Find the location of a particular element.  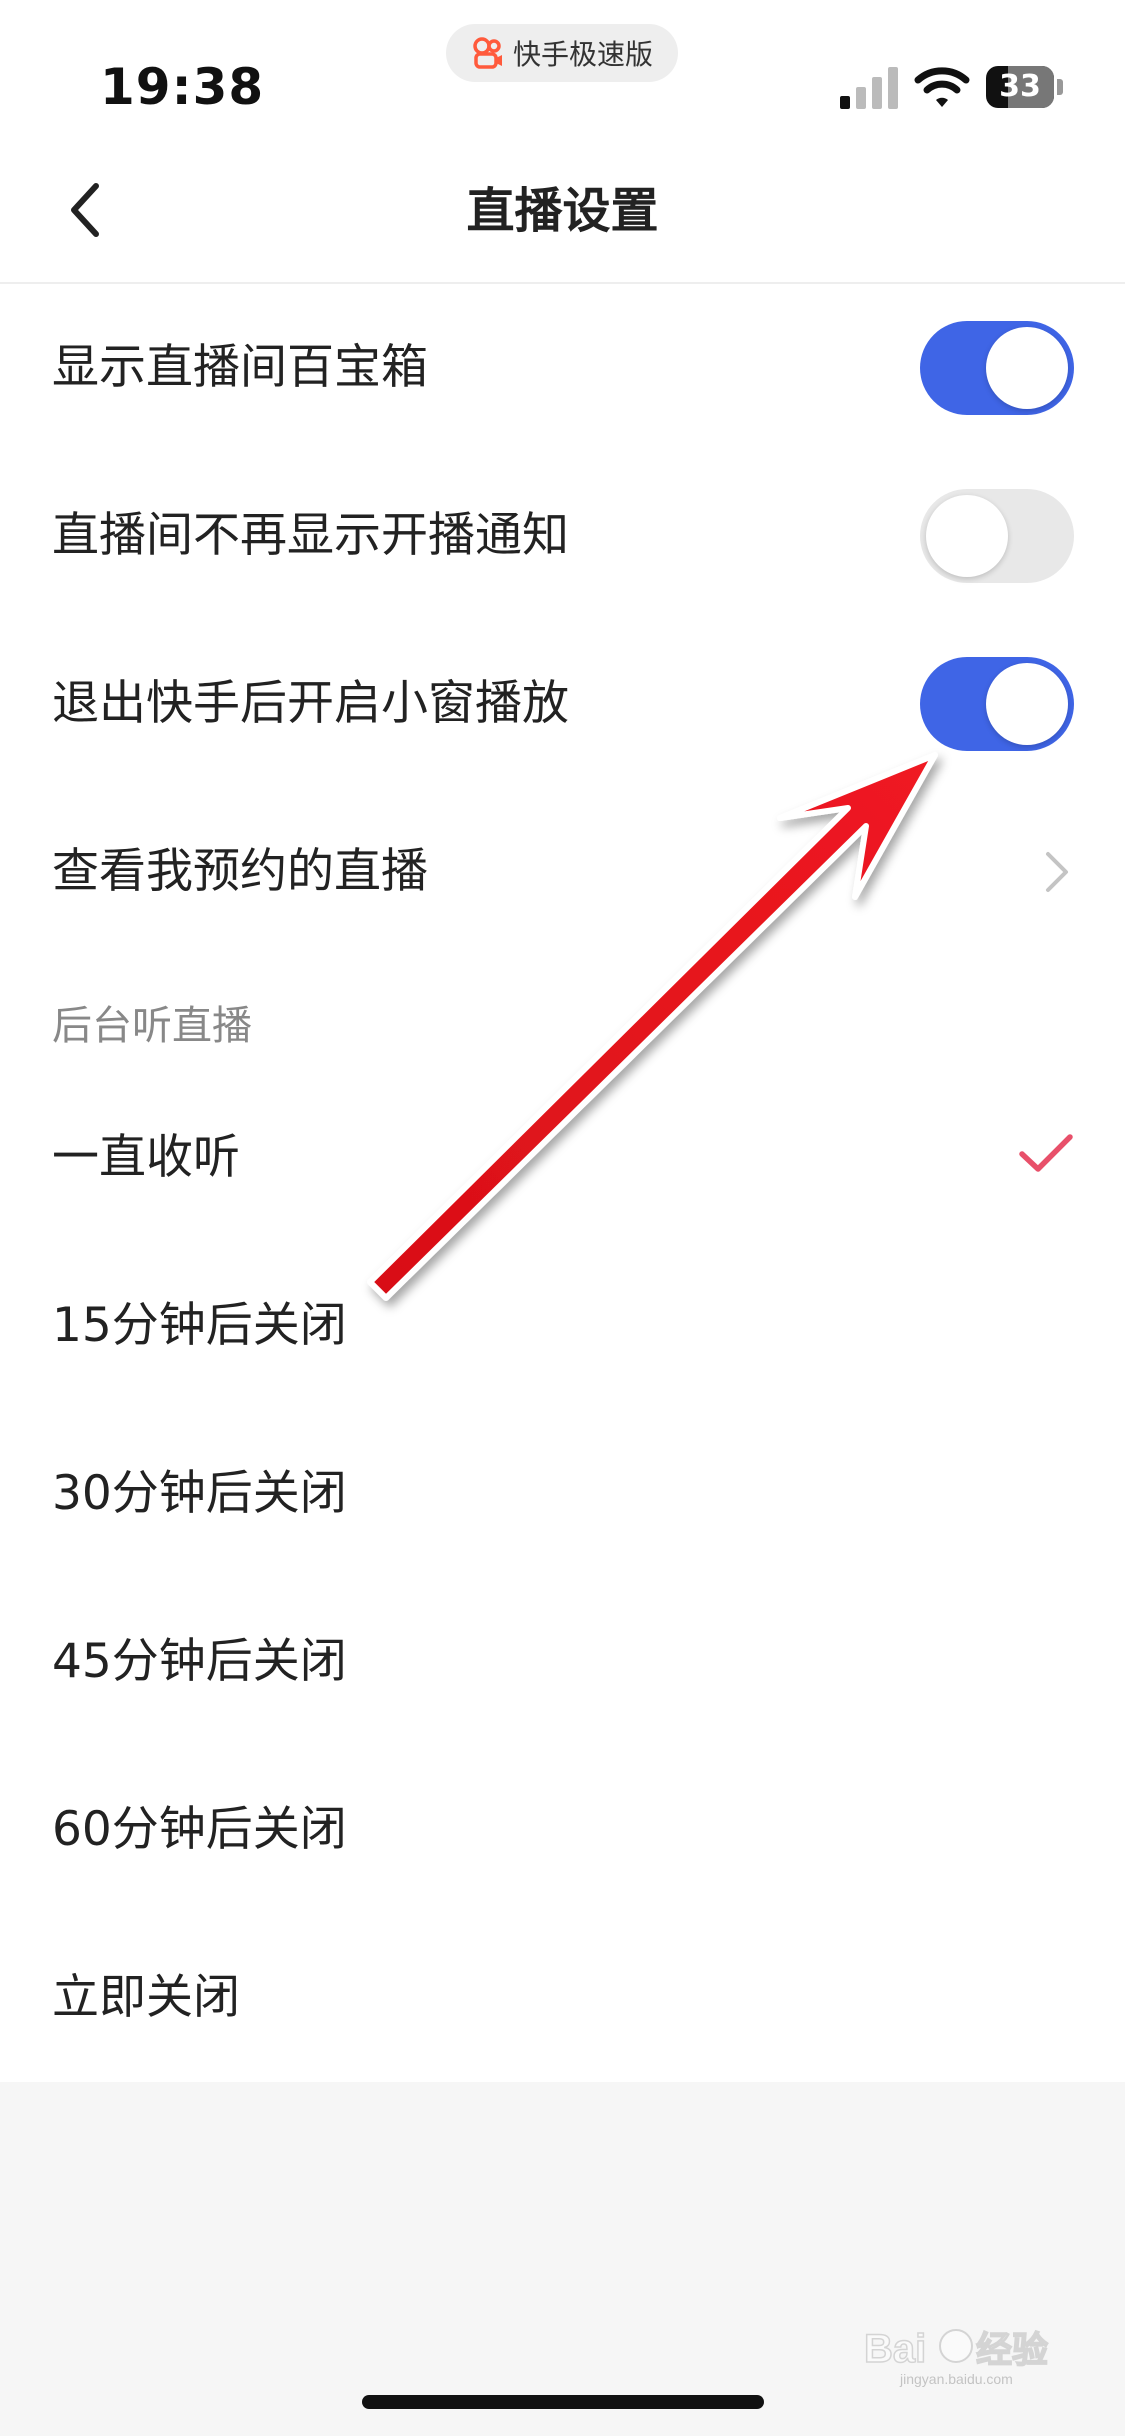

home-indicator is located at coordinates (563, 2402).